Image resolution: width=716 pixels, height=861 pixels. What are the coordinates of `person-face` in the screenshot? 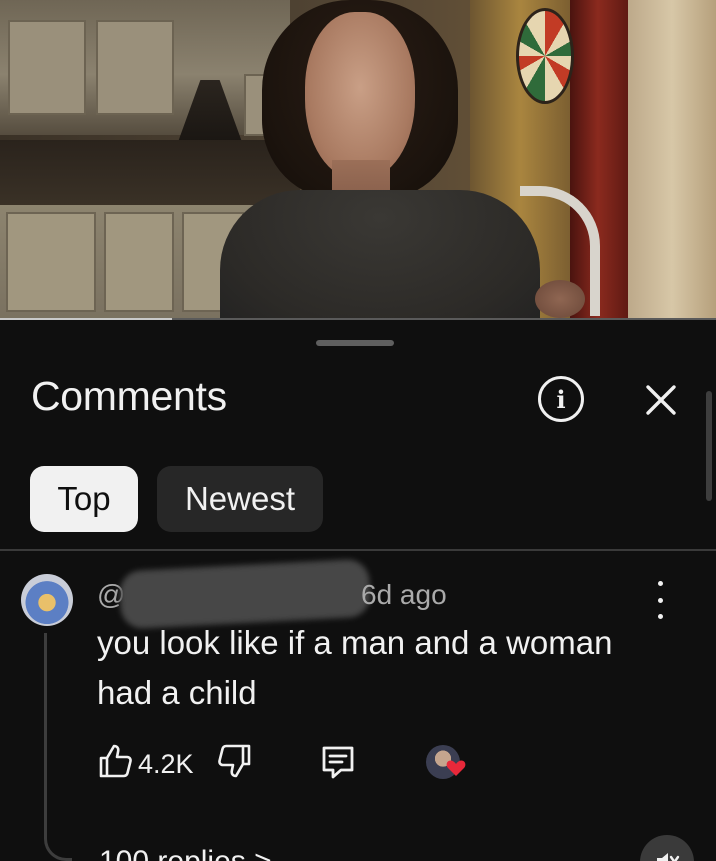 It's located at (360, 96).